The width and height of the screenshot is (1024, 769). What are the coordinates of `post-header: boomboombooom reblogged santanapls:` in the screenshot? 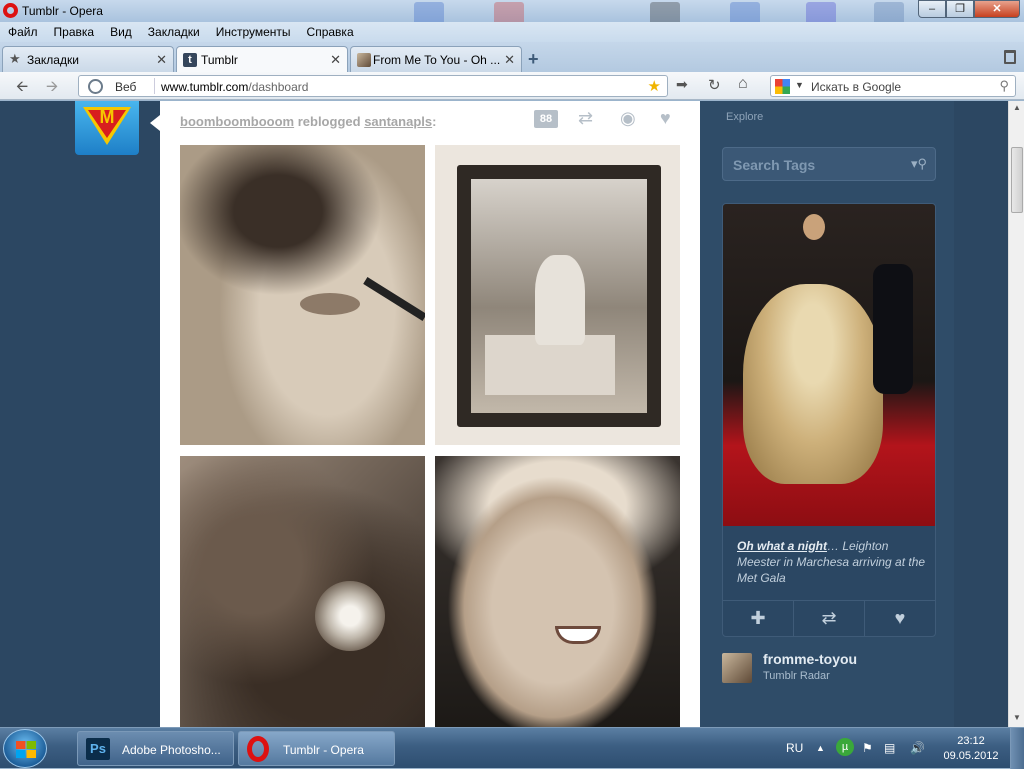 It's located at (308, 121).